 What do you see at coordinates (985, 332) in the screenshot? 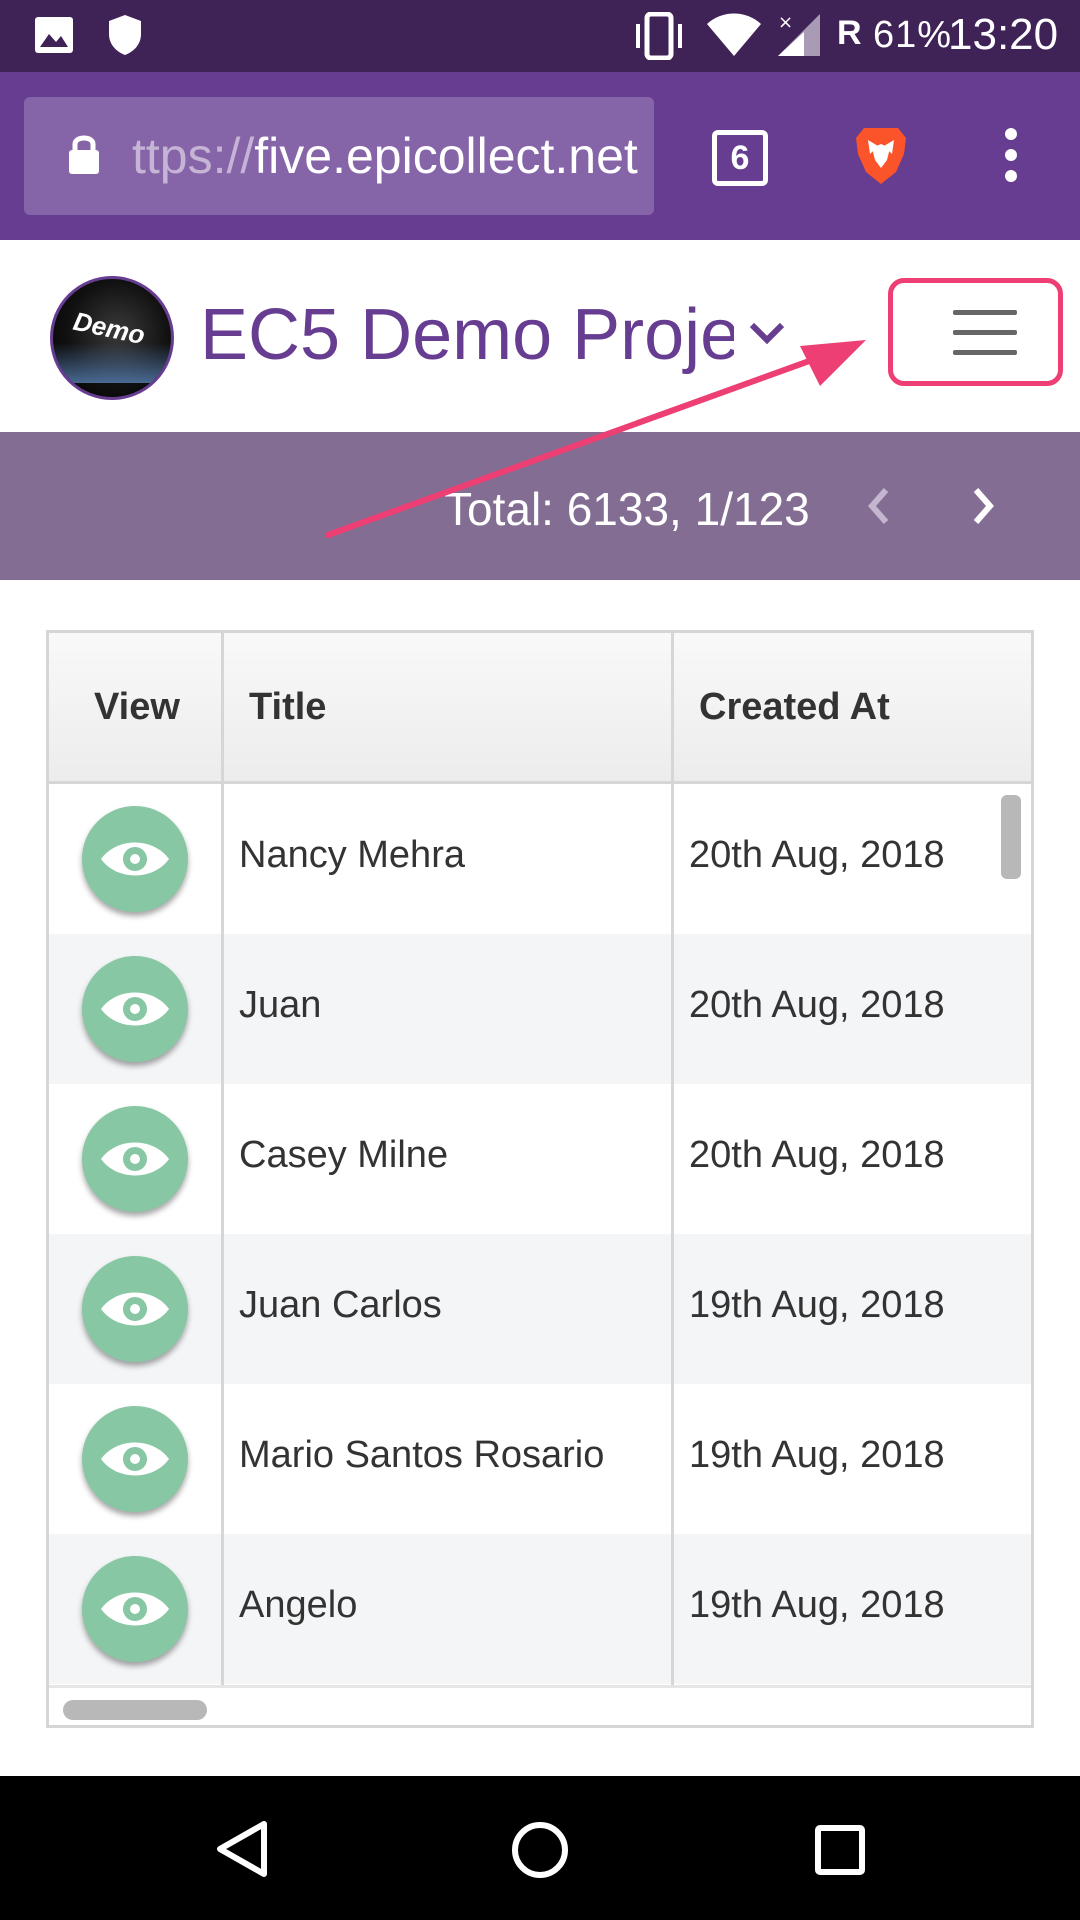
I see `hamburger-line-middle` at bounding box center [985, 332].